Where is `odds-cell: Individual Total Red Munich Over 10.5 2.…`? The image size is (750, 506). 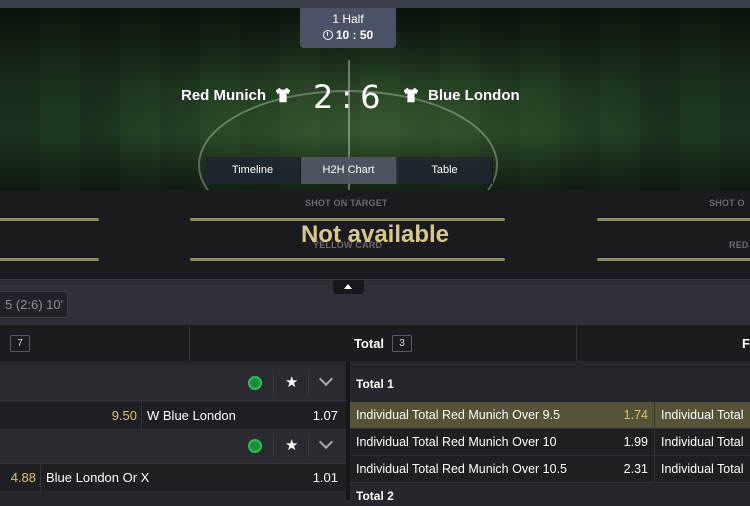
odds-cell: Individual Total Red Munich Over 10.5 2.… is located at coordinates (502, 469).